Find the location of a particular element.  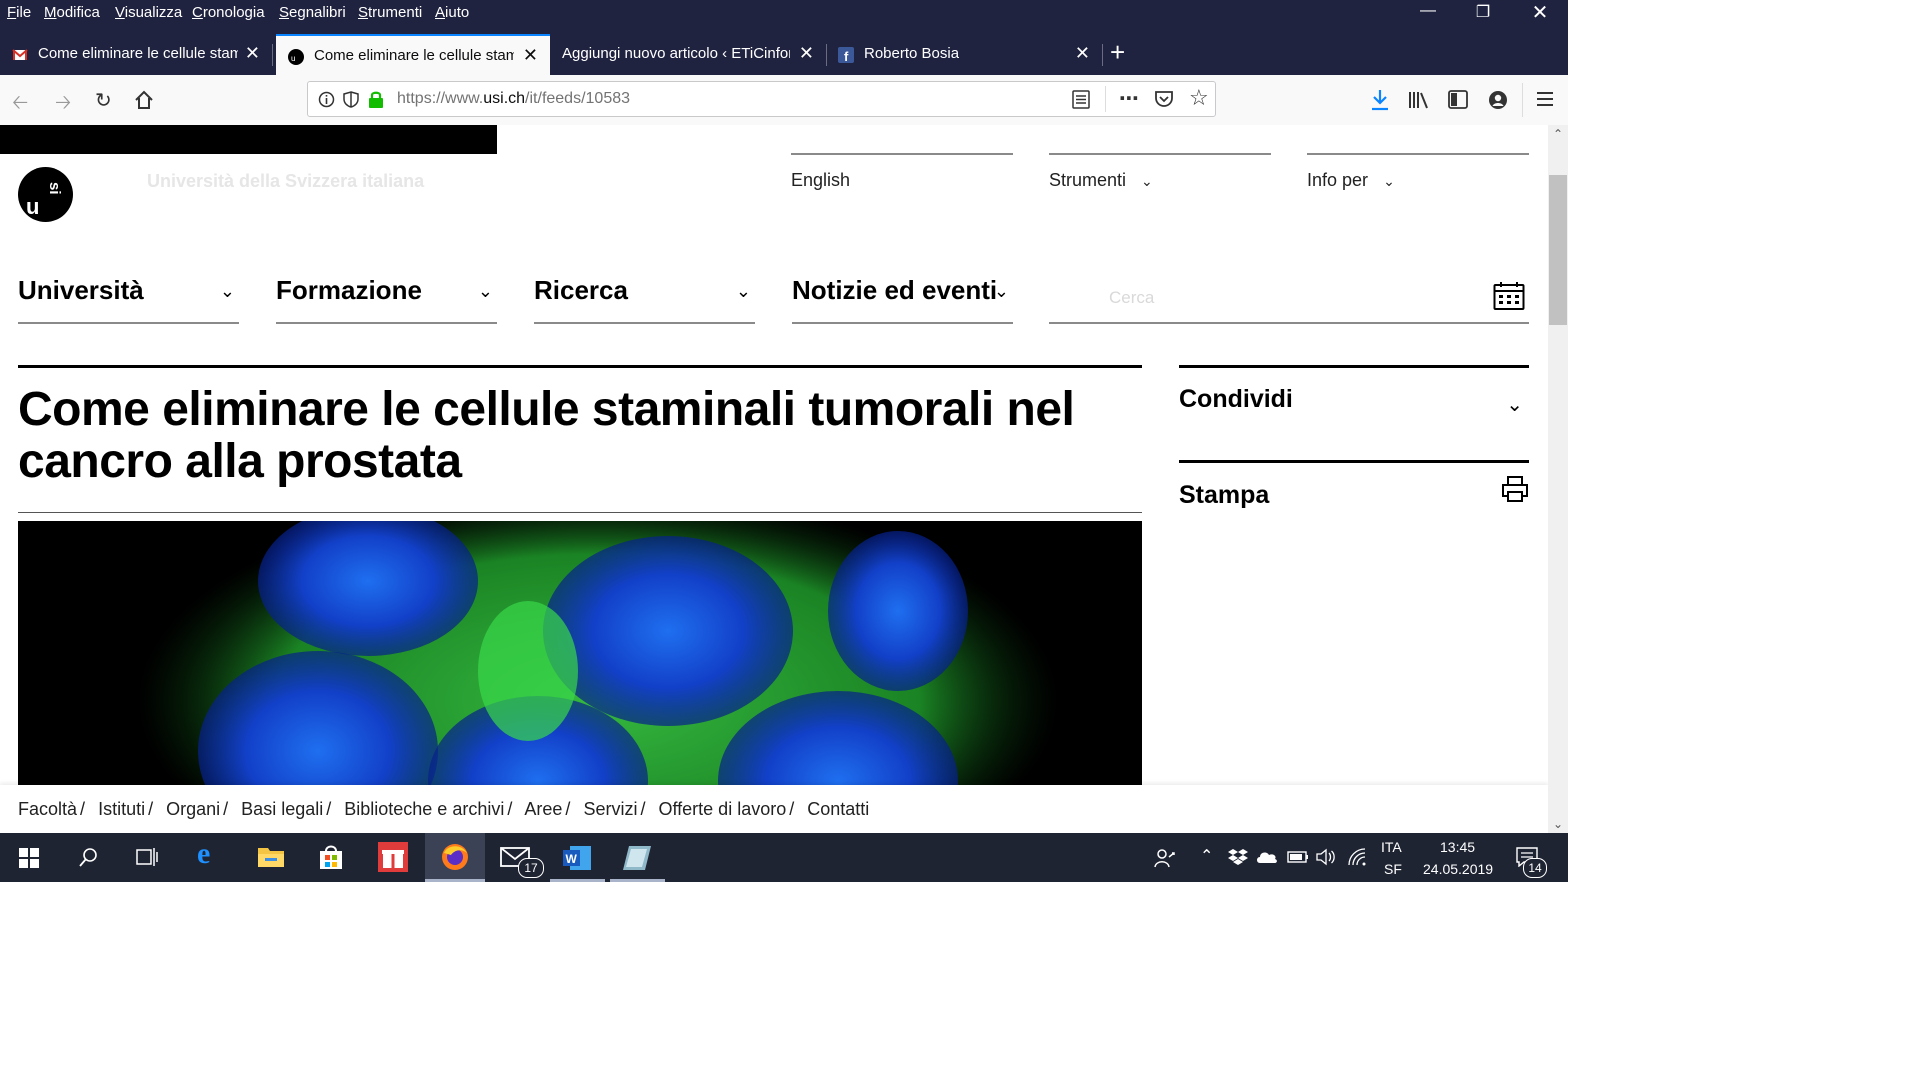

url-bar: https://www.usi.ch/it/feeds/10583 ⋯ ☆ is located at coordinates (761, 99).